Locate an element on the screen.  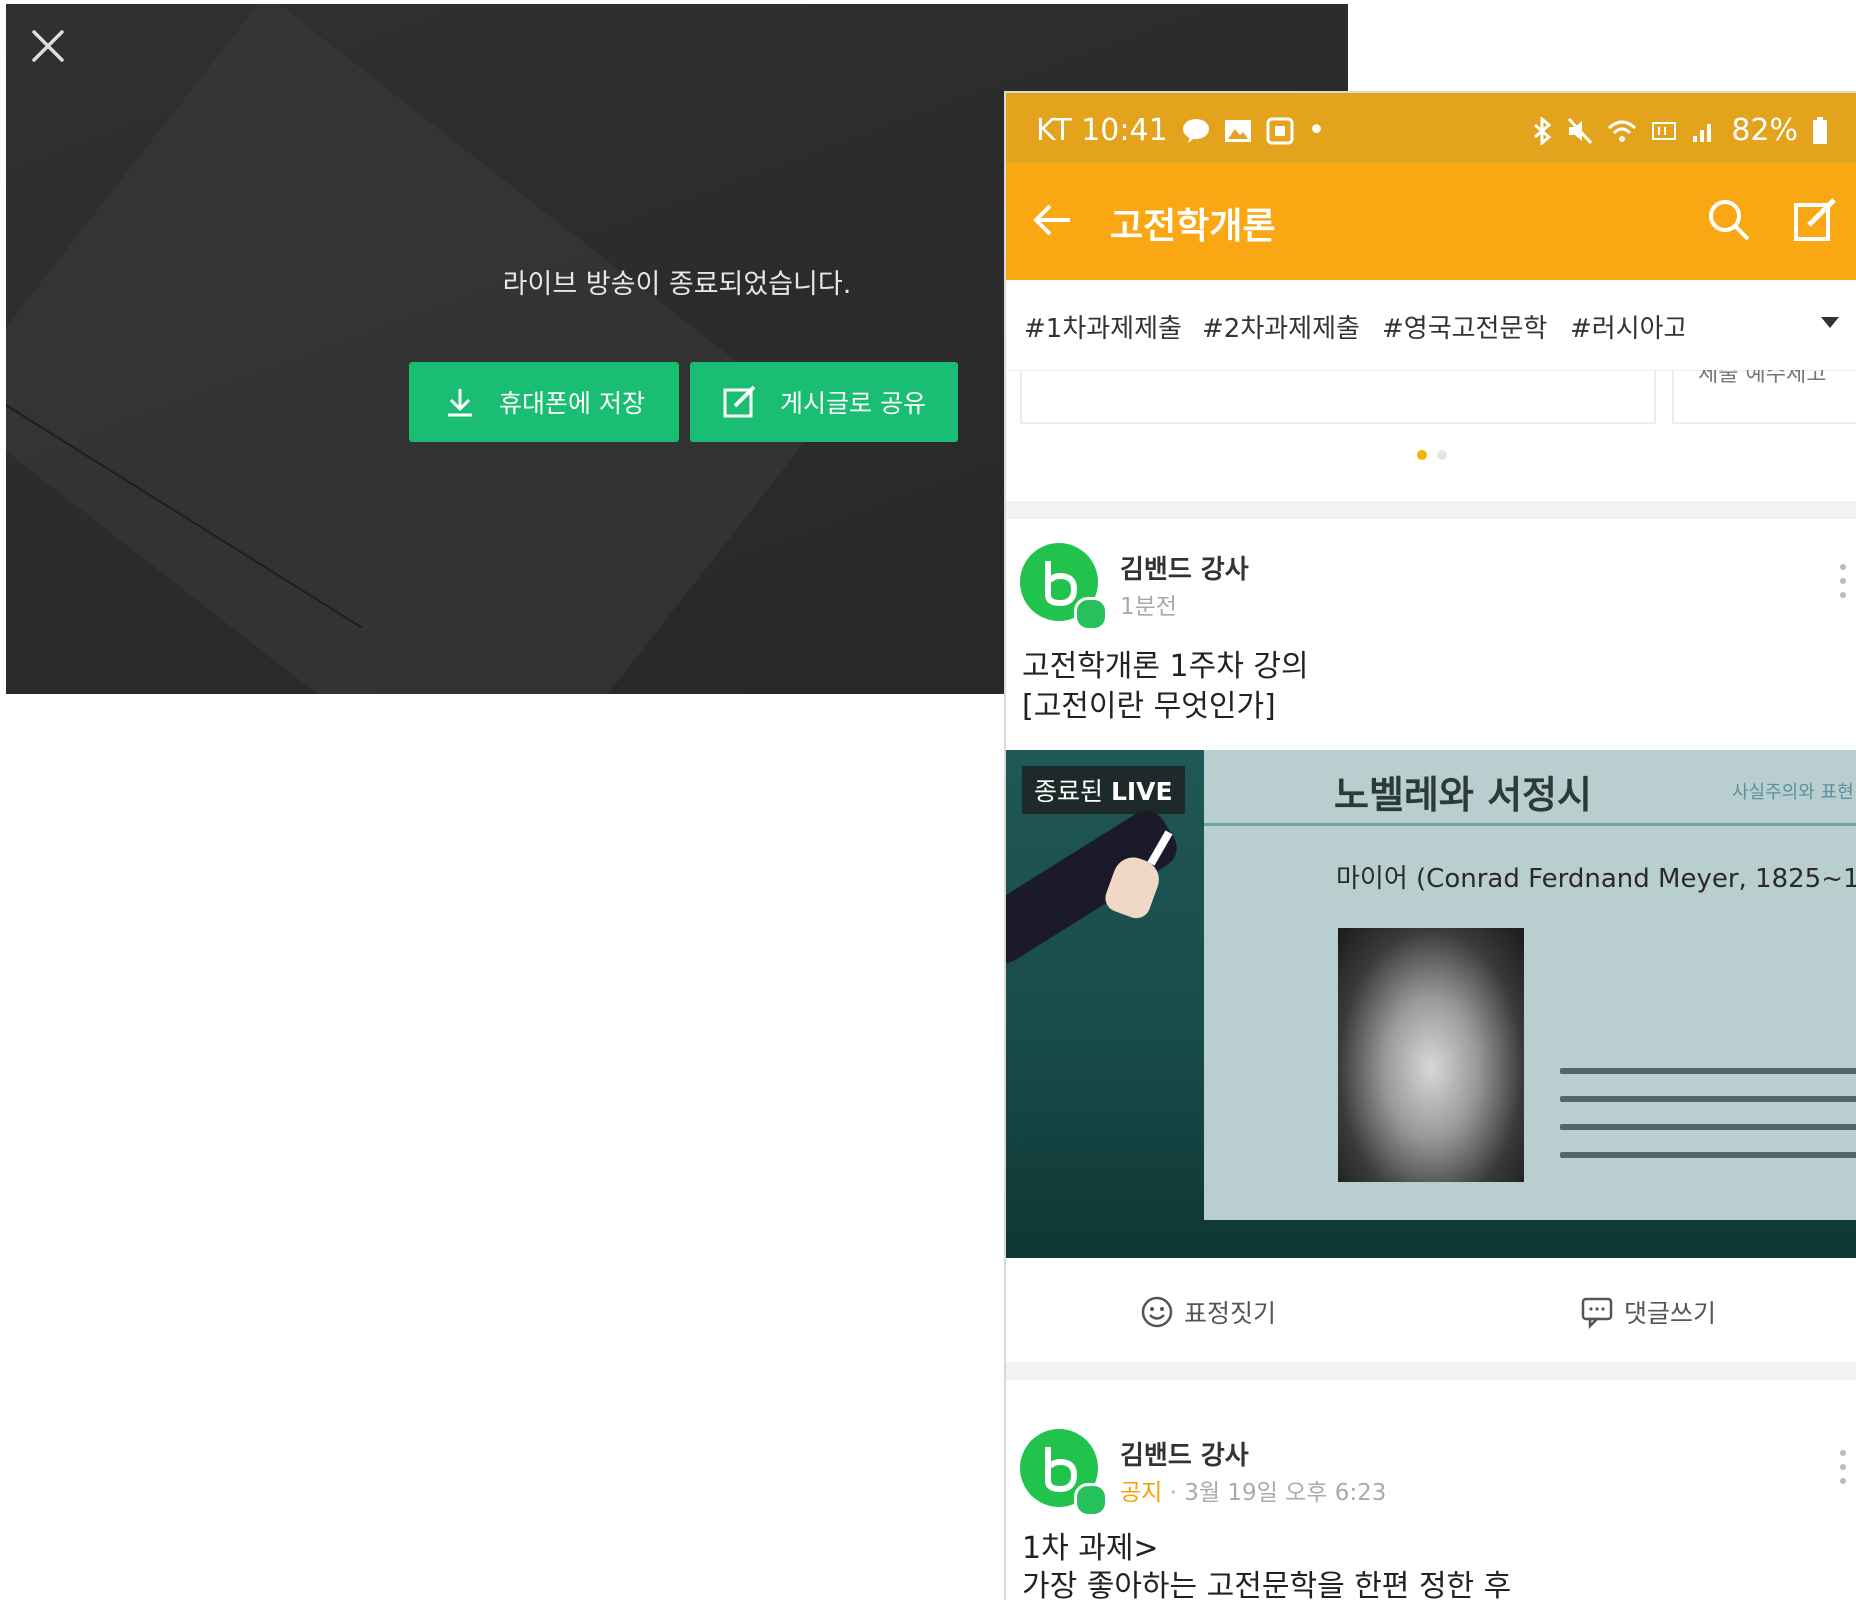
app-bar: 고전학개론 is located at coordinates (1431, 221).